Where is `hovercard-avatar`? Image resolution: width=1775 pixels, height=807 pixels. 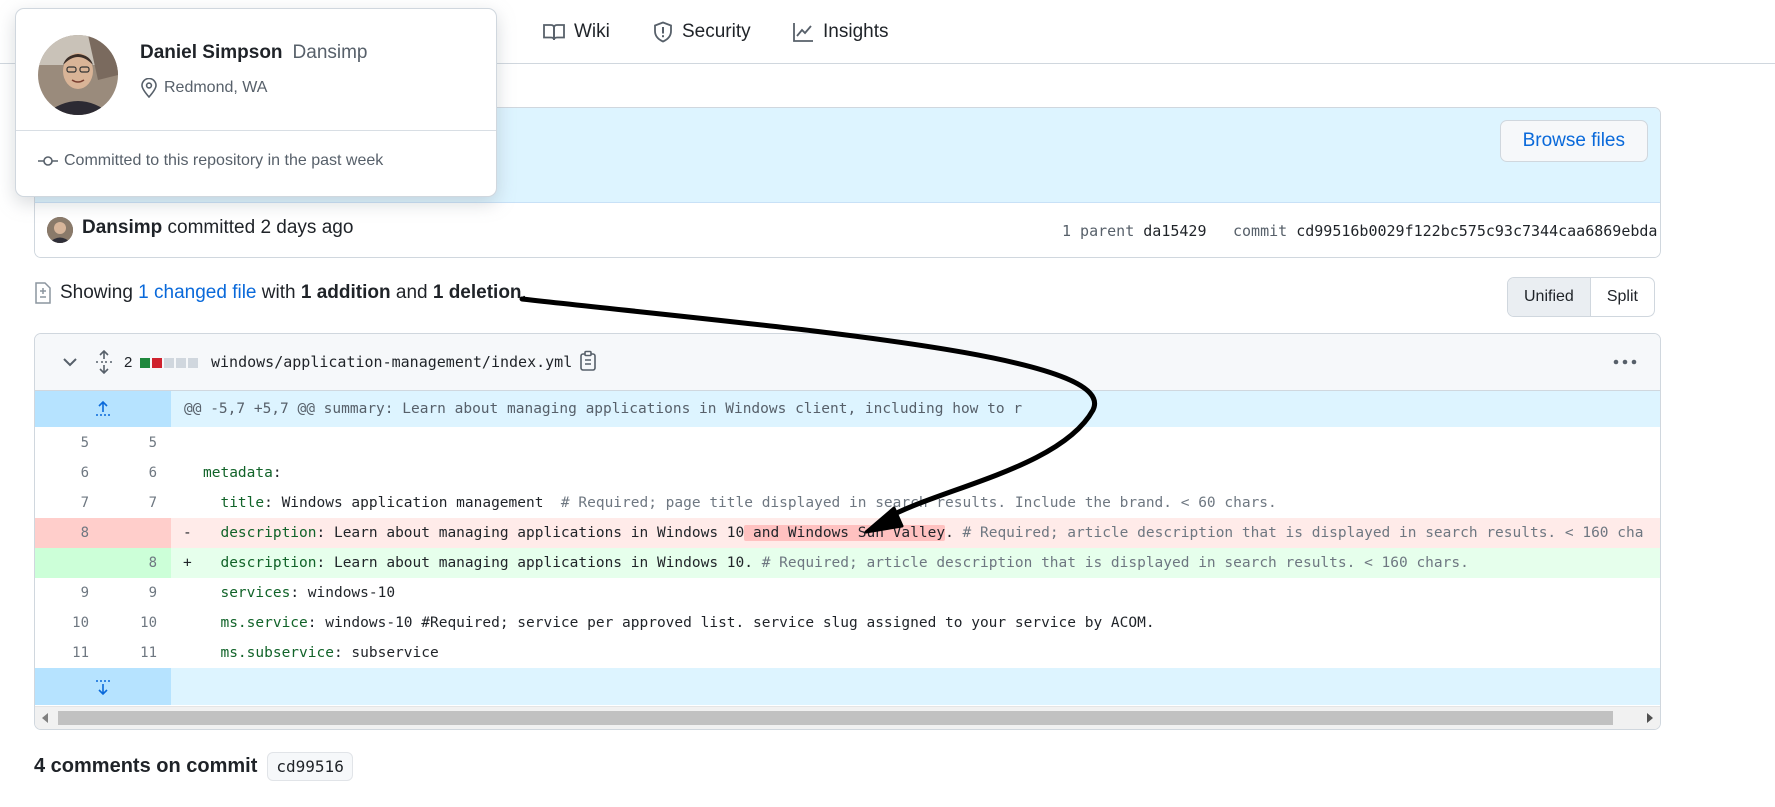
hovercard-avatar is located at coordinates (78, 75).